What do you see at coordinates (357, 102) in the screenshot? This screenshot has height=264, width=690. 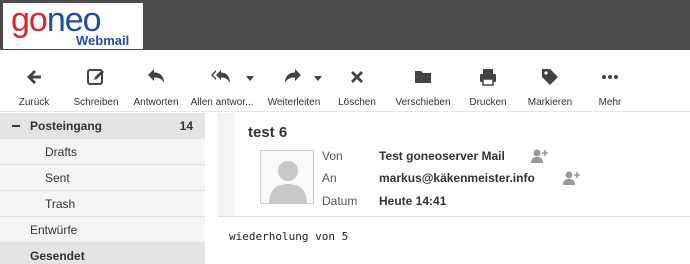 I see `delete-label: Löschen` at bounding box center [357, 102].